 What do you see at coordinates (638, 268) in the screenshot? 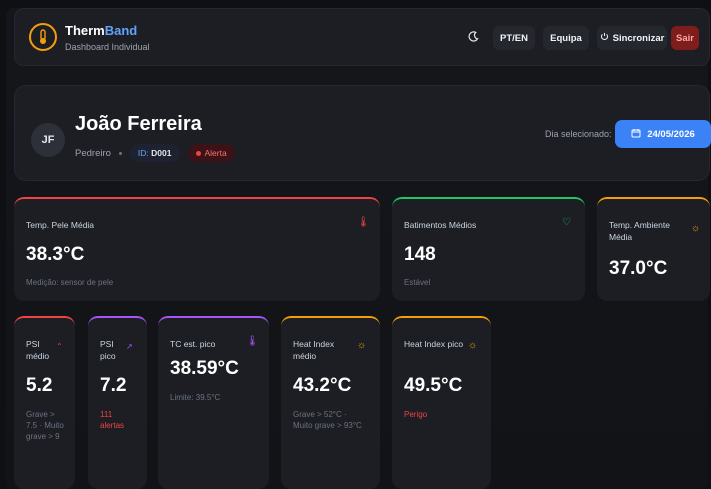
I see `card-value: 37.0°C` at bounding box center [638, 268].